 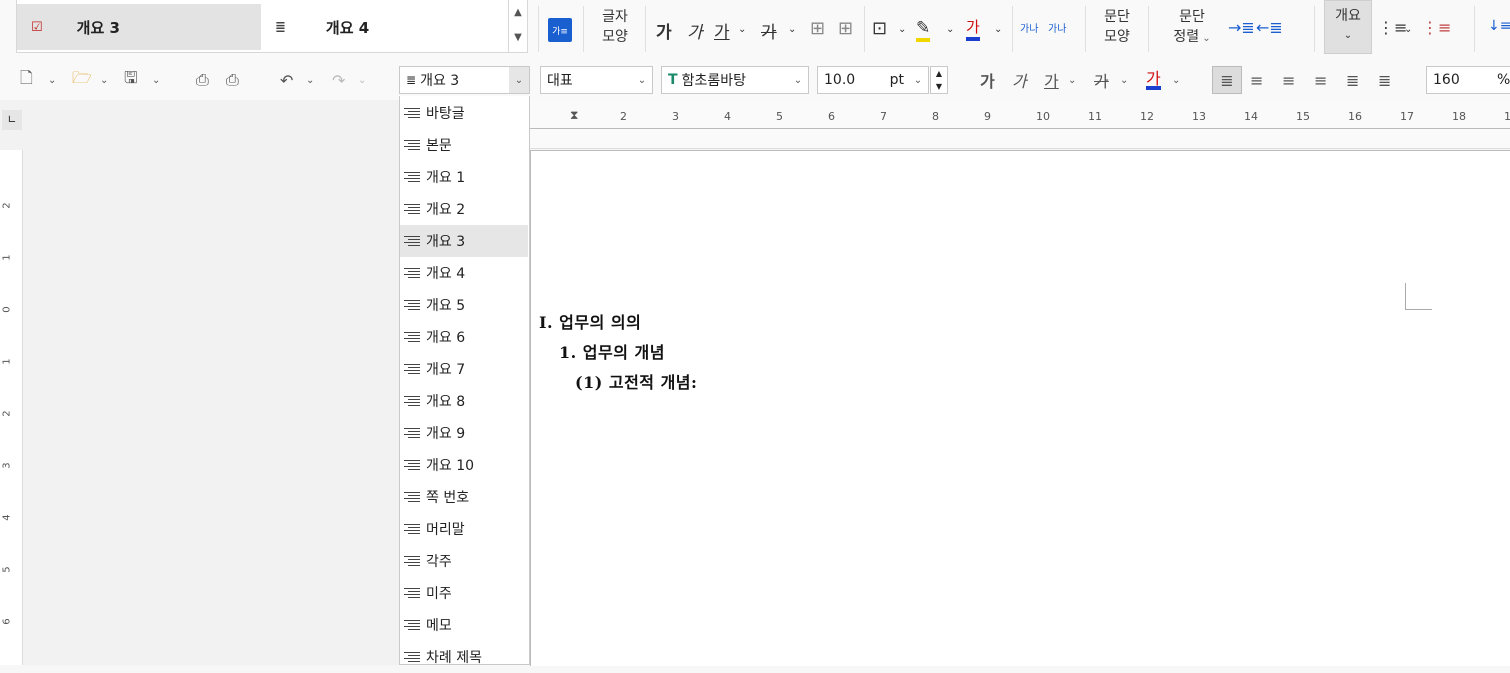 I want to click on page-number-style-icon, so click(x=413, y=497).